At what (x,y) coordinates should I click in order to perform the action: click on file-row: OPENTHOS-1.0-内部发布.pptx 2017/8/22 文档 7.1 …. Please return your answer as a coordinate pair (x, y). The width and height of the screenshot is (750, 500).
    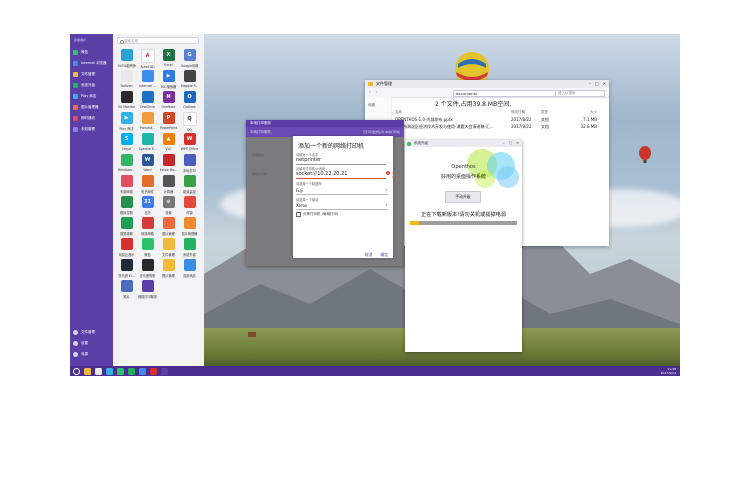
    Looking at the image, I should click on (500, 120).